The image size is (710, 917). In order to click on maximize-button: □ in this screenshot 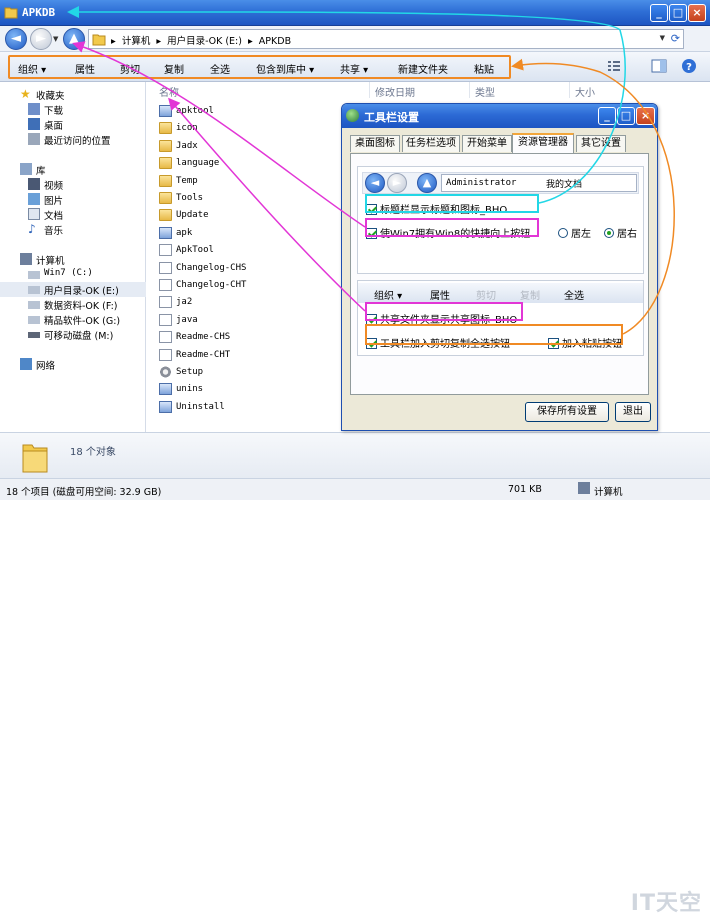, I will do `click(678, 13)`.